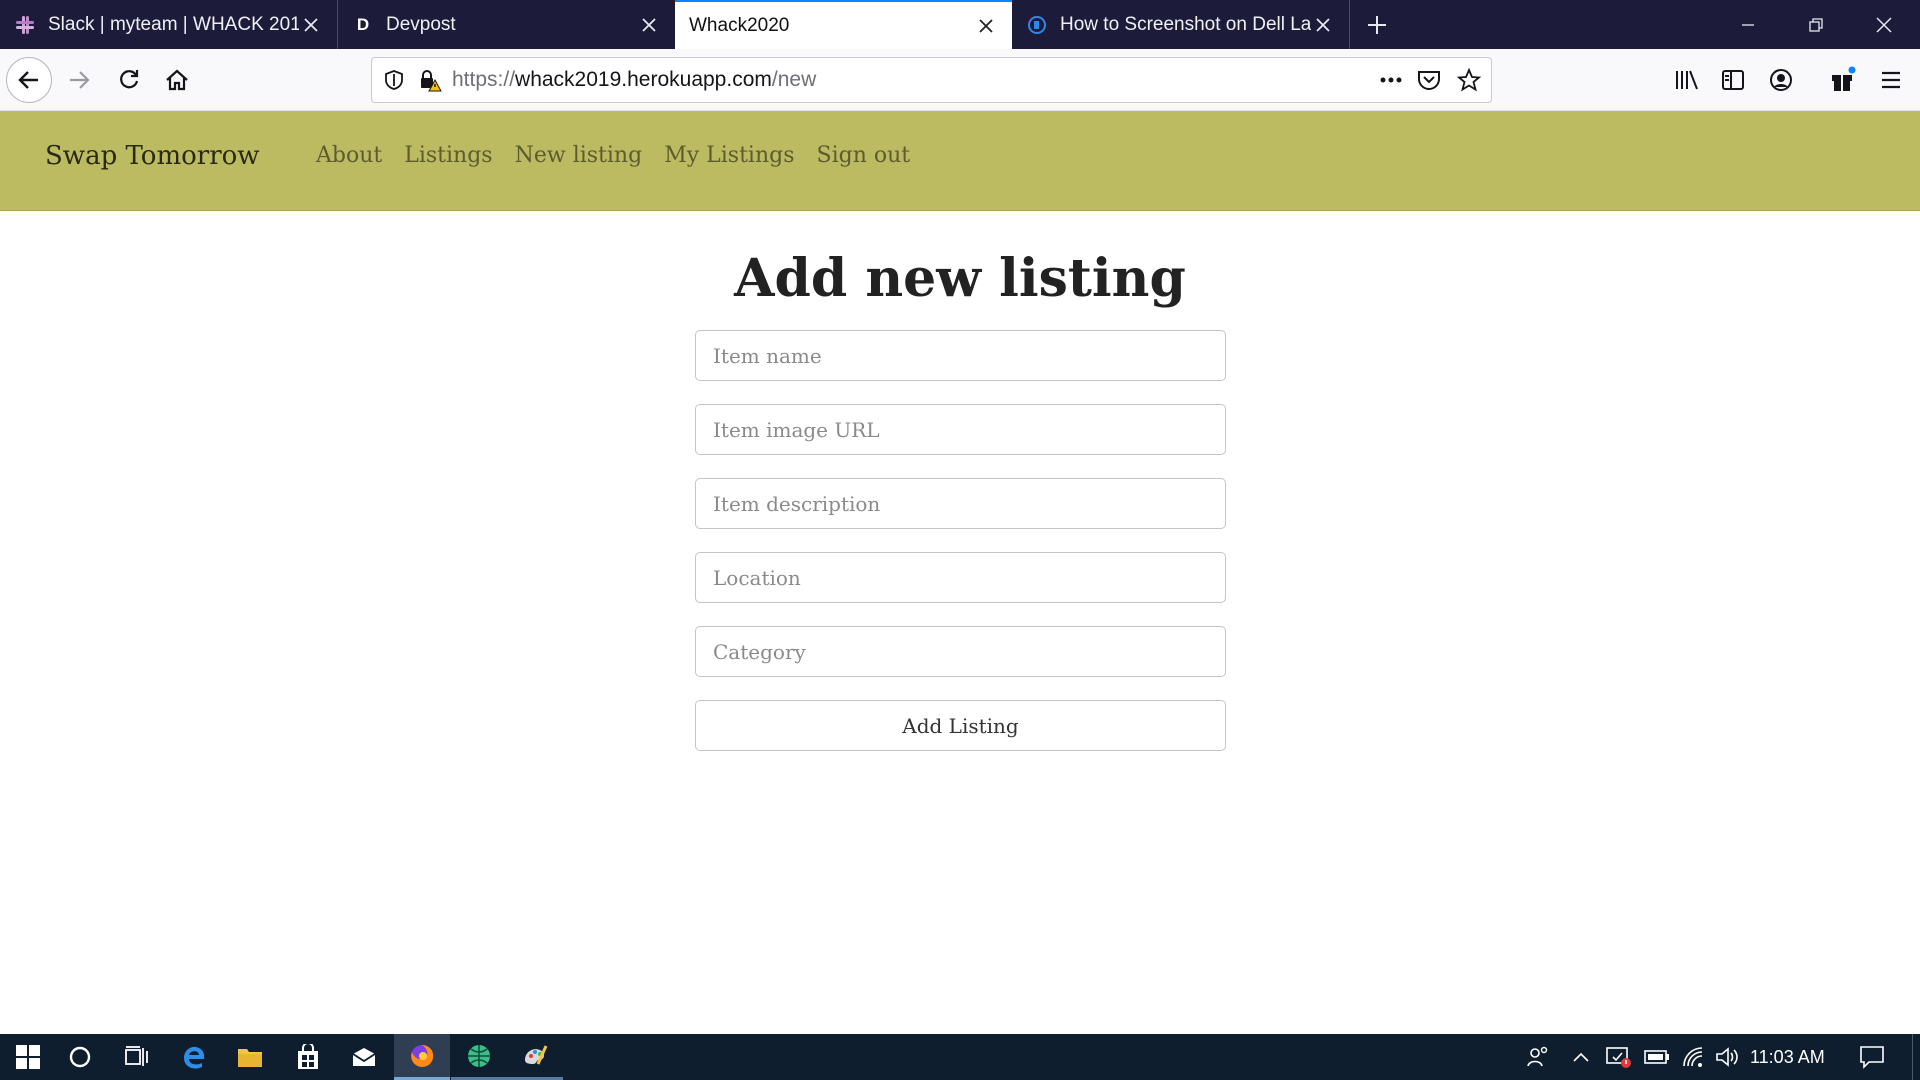 Image resolution: width=1920 pixels, height=1080 pixels. I want to click on hamburger-menu-icon, so click(1891, 80).